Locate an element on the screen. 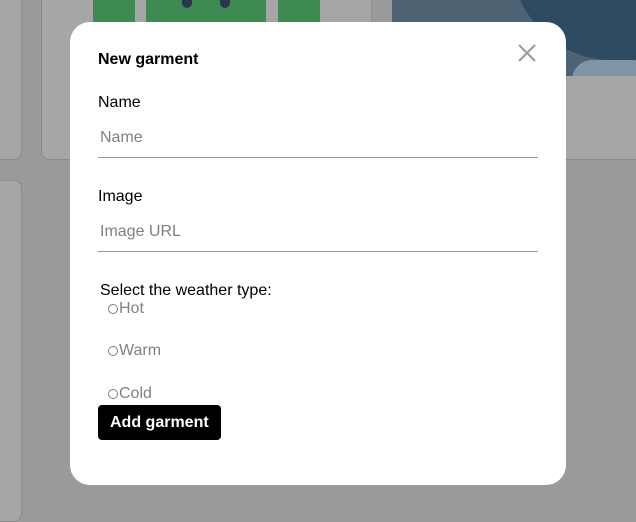 The width and height of the screenshot is (636, 522). add-garment-button: Add garment is located at coordinates (159, 422).